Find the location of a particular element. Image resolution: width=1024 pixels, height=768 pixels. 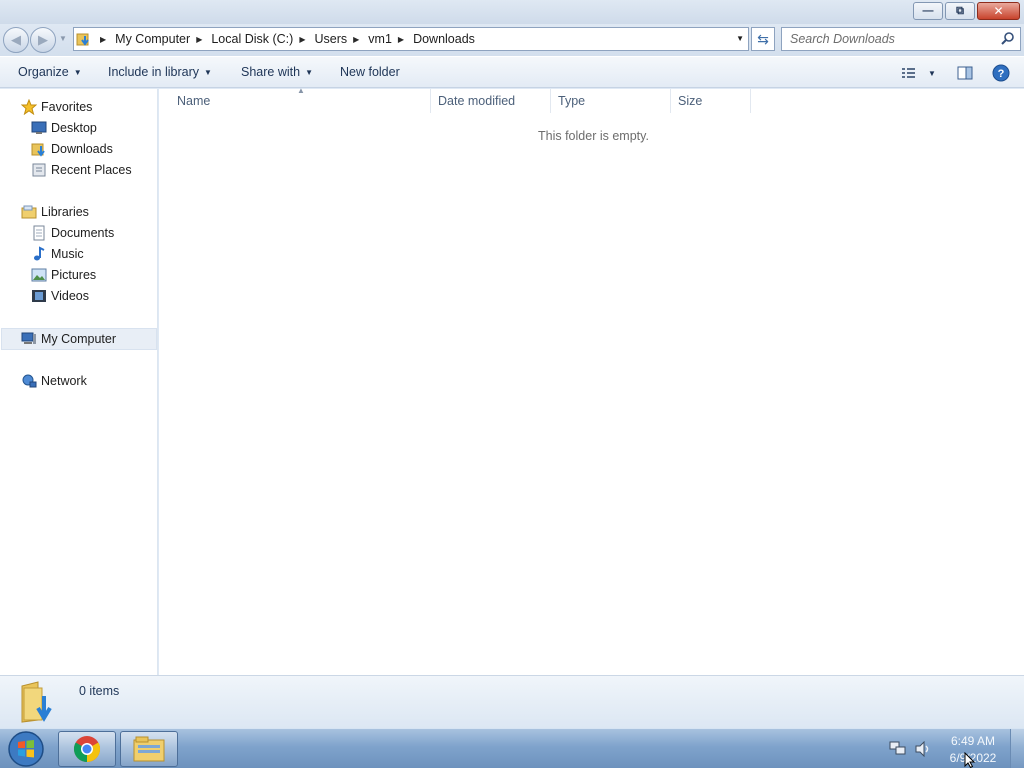

taskbar: 6:49 AM 6/9/2022 is located at coordinates (512, 748).